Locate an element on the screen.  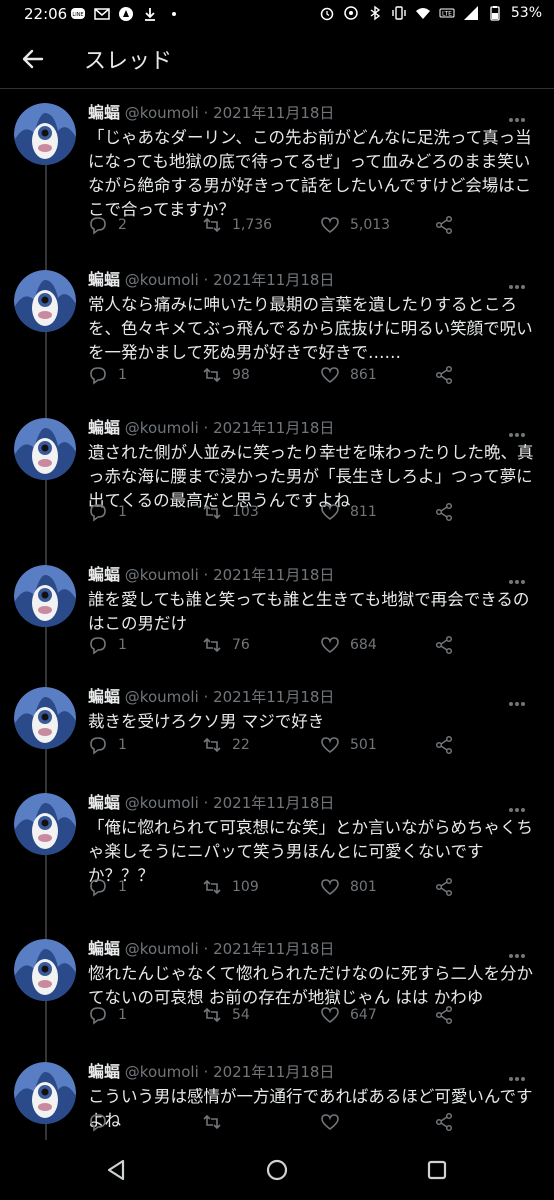
like-button: 501 is located at coordinates (348, 745).